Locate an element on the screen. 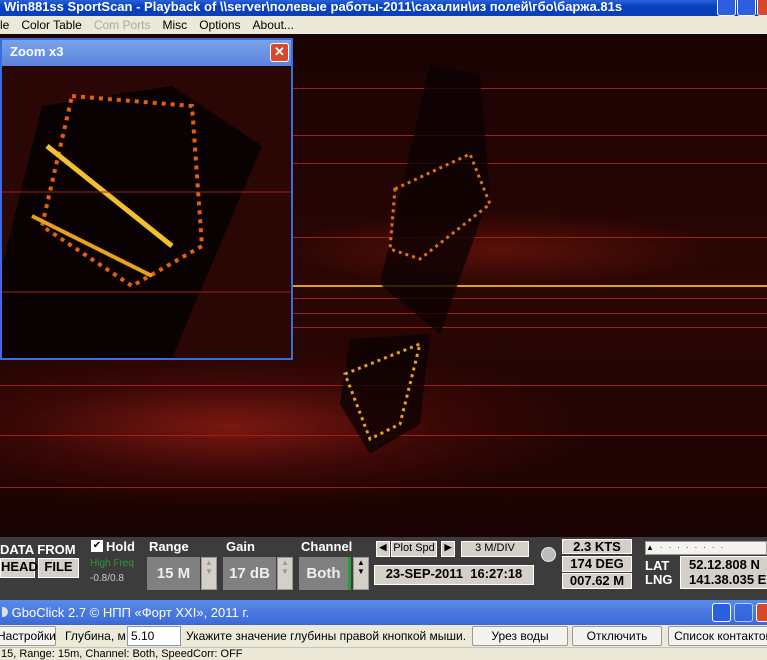 This screenshot has height=660, width=767. gain-value: 17 dB is located at coordinates (249, 573).